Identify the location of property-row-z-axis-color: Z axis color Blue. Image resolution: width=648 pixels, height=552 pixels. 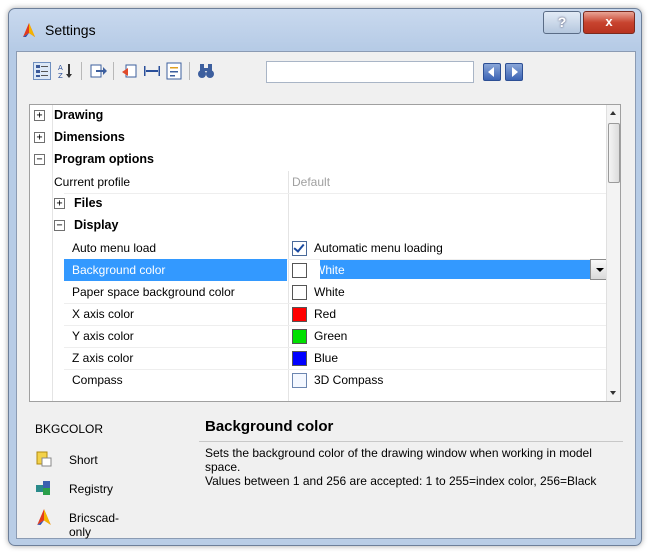
(318, 358).